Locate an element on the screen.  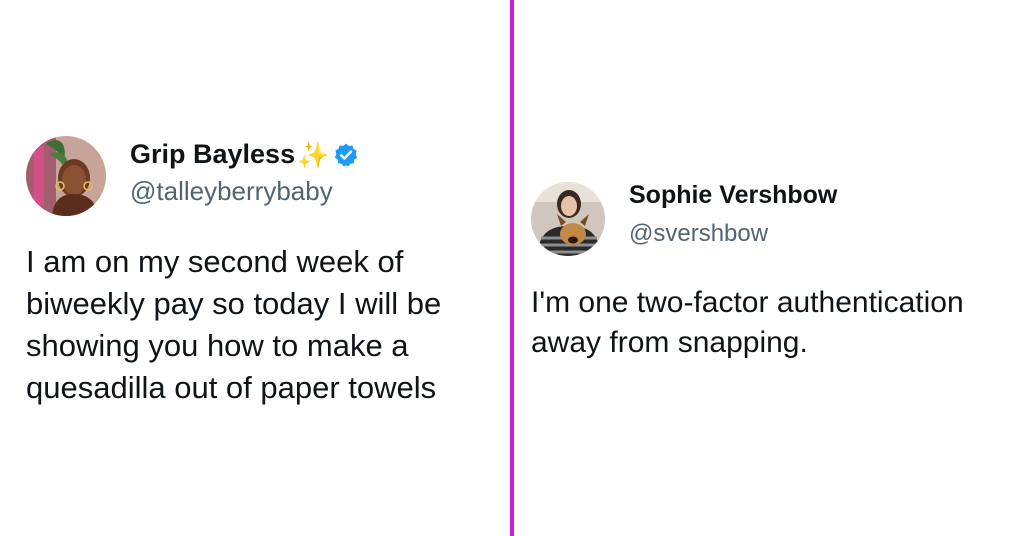
center-divider is located at coordinates (512, 268).